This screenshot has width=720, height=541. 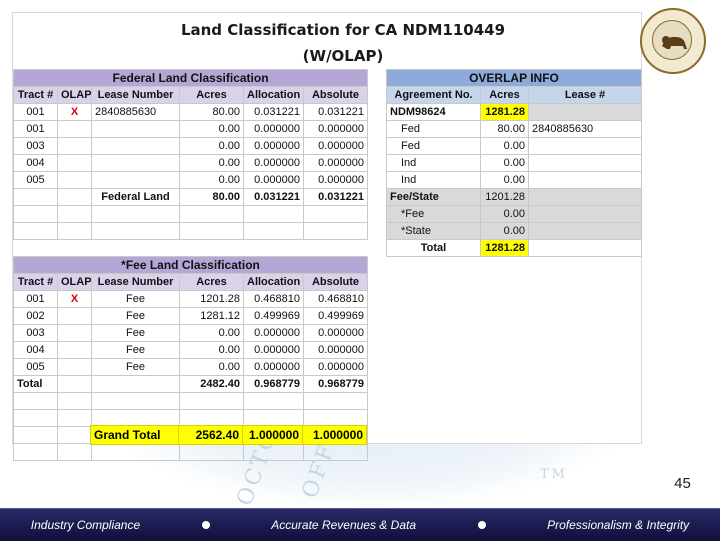 What do you see at coordinates (335, 282) in the screenshot?
I see `column-header: Absolute` at bounding box center [335, 282].